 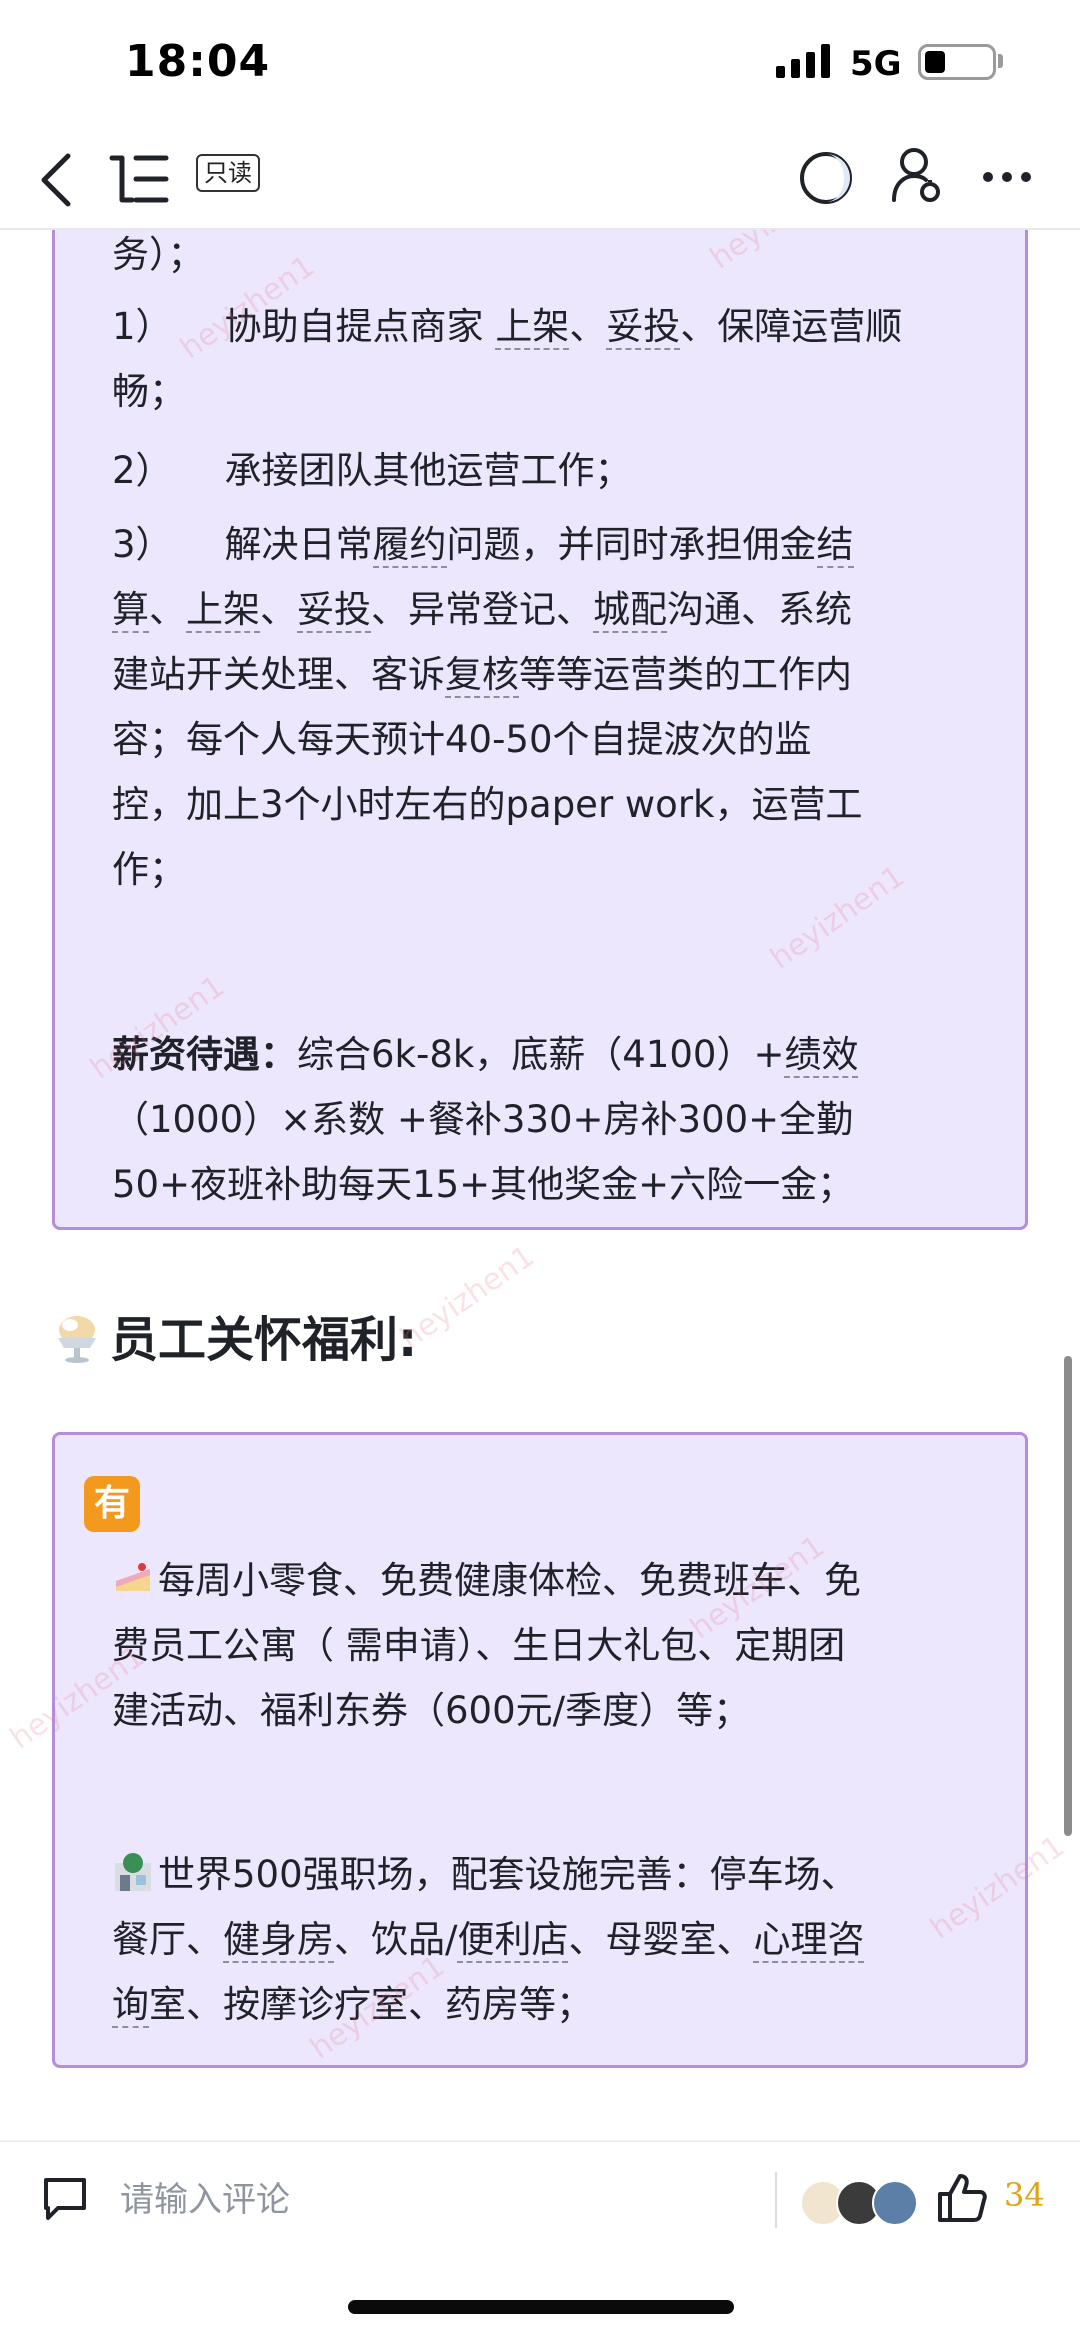 I want to click on comment-icon, so click(x=65, y=2199).